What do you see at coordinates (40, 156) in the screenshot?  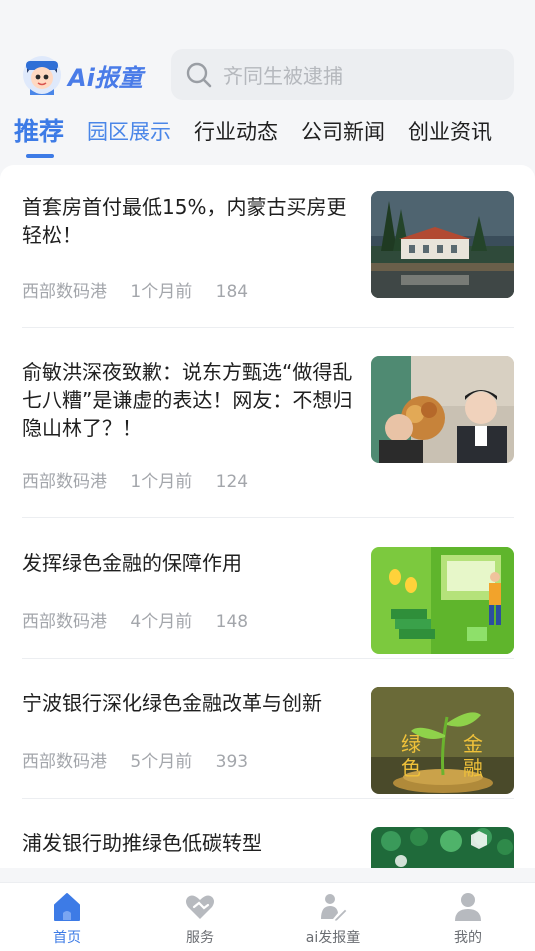 I see `active-tab-indicator` at bounding box center [40, 156].